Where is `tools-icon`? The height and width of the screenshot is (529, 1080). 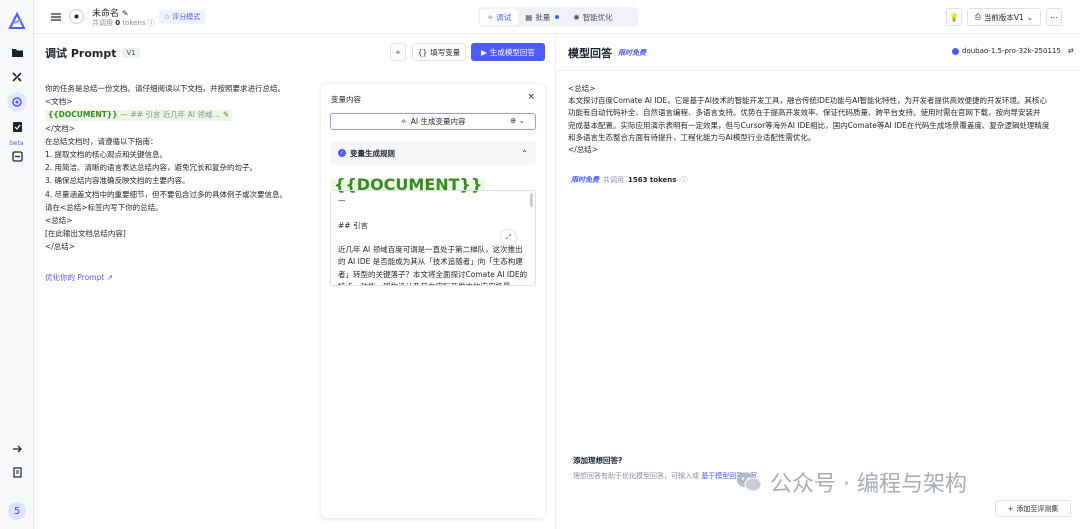
tools-icon is located at coordinates (17, 77).